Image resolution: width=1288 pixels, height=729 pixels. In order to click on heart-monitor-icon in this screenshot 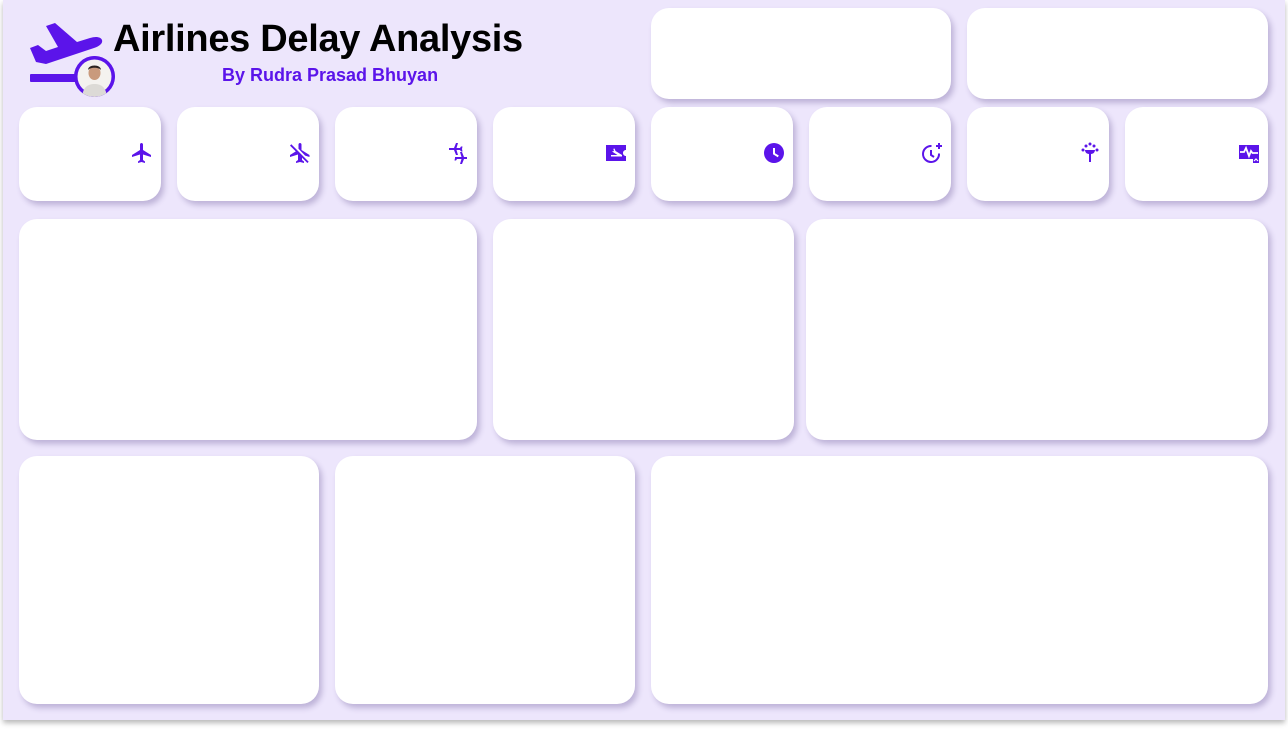, I will do `click(1249, 153)`.